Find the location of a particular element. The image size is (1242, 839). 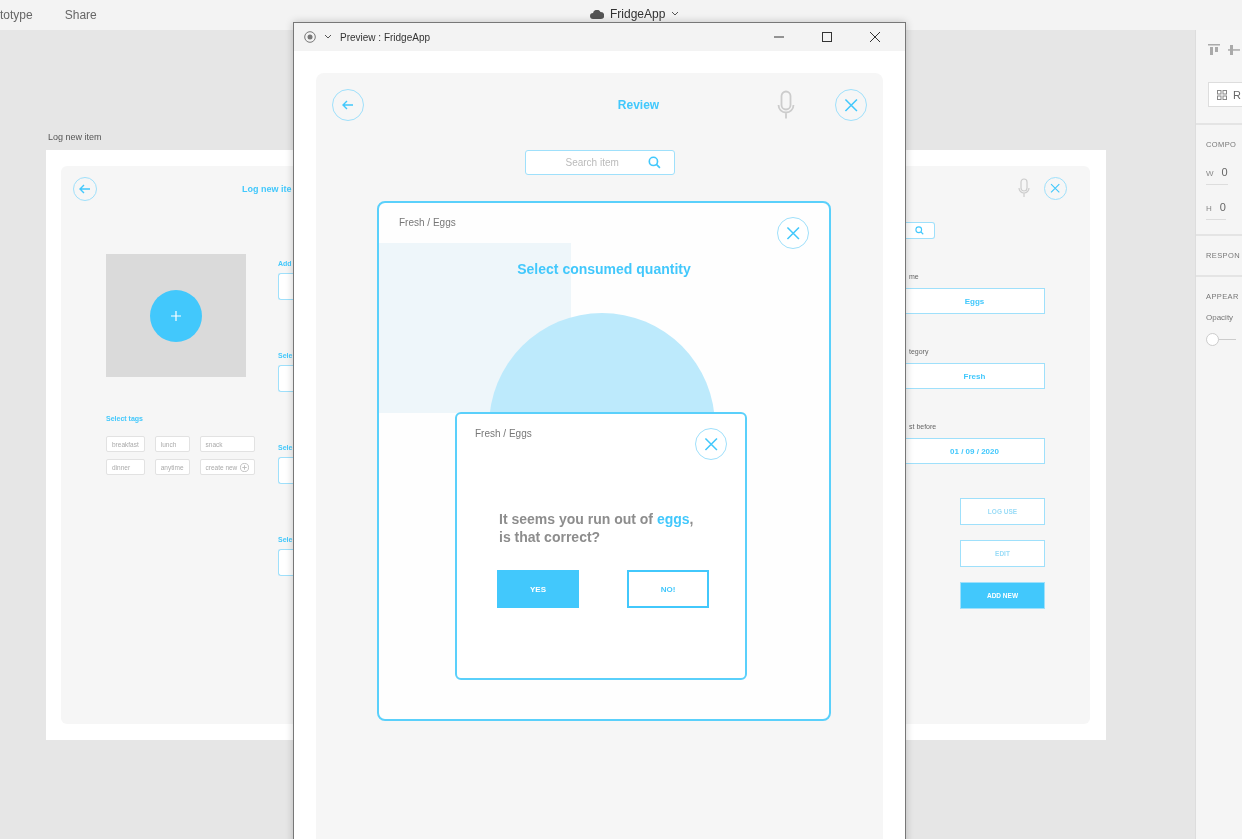

input-field: Eggs is located at coordinates (975, 301).